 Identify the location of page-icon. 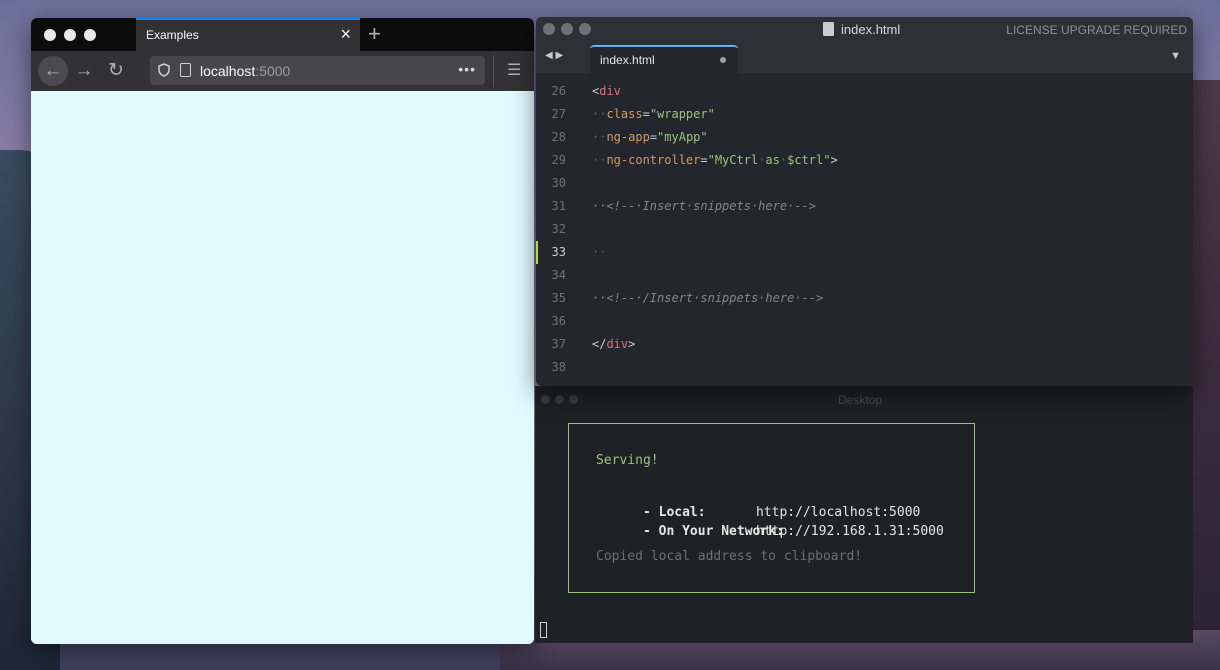
(185, 70).